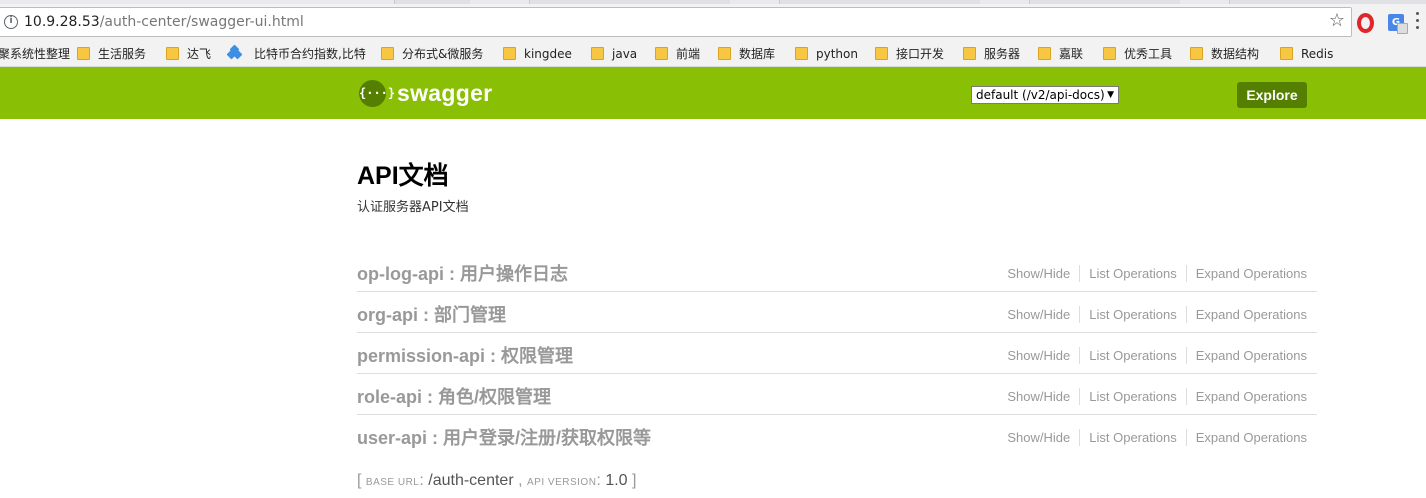 The height and width of the screenshot is (498, 1426). Describe the element at coordinates (201, 22) in the screenshot. I see `url-path: /auth-center/swagger-ui.html` at that location.